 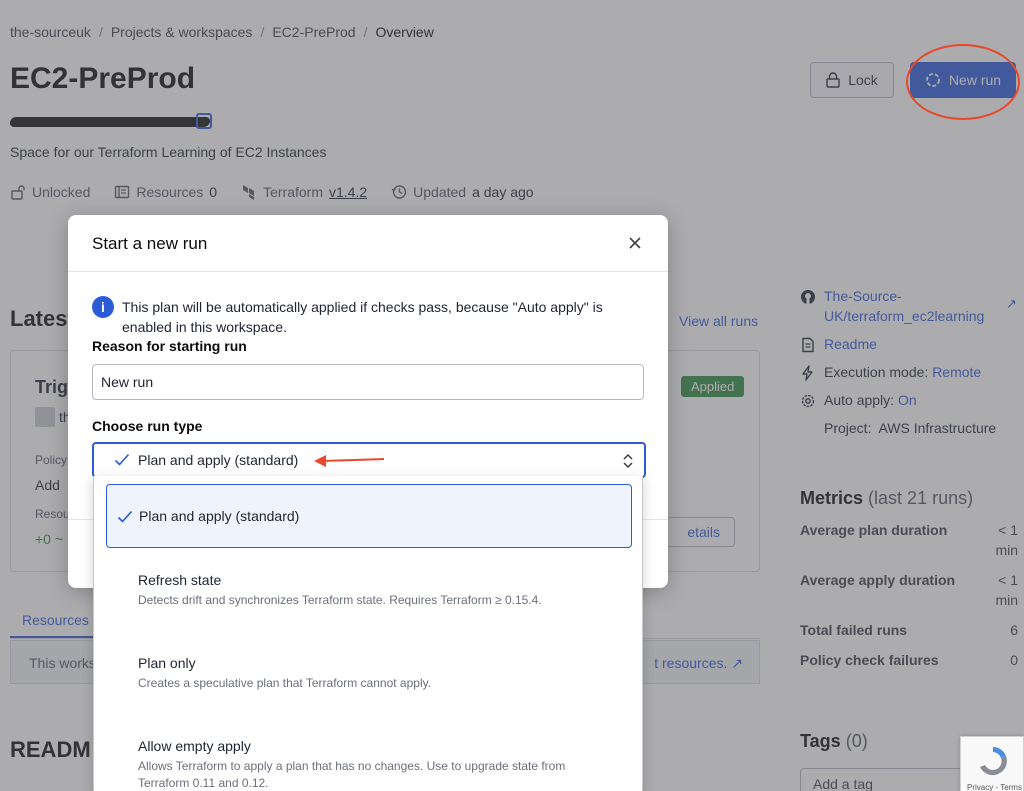 I want to click on run-type-label: Choose run type, so click(x=147, y=426).